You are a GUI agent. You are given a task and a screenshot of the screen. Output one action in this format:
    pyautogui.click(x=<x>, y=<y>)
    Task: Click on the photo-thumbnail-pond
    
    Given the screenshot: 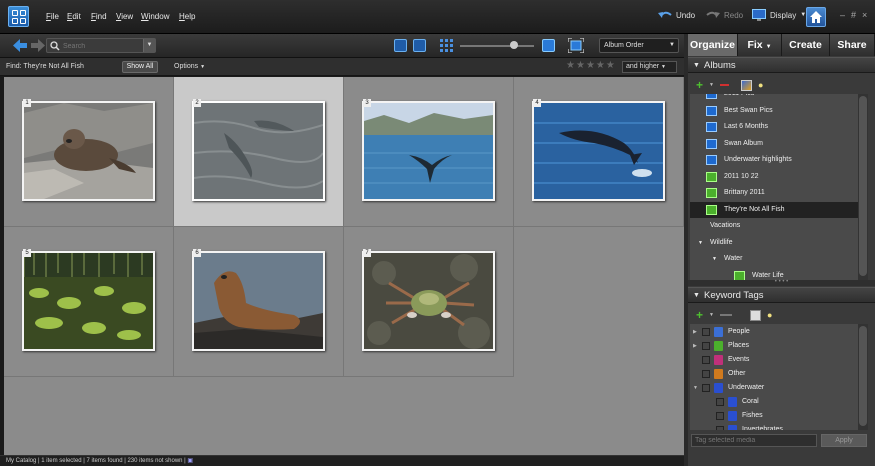 What is the action you would take?
    pyautogui.click(x=88, y=301)
    